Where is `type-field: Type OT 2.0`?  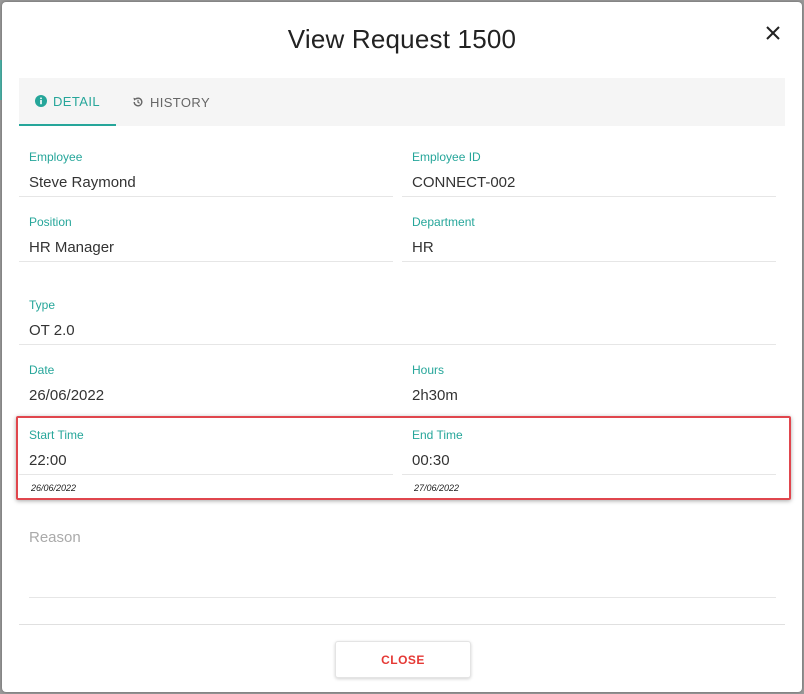 type-field: Type OT 2.0 is located at coordinates (397, 321).